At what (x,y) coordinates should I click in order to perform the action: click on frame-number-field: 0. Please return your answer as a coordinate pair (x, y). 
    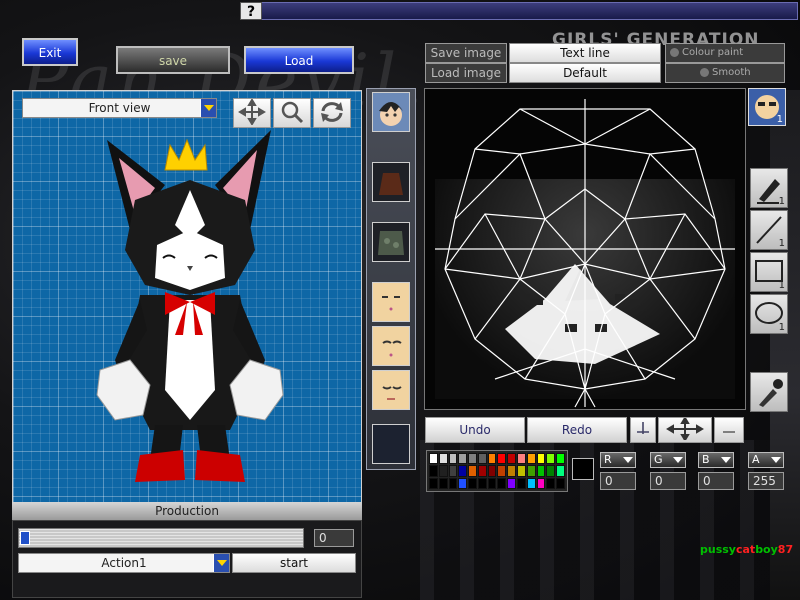
    Looking at the image, I should click on (334, 538).